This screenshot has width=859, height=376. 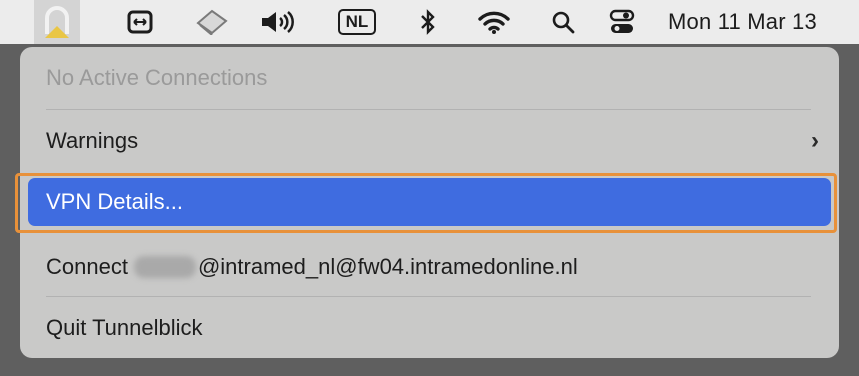 What do you see at coordinates (622, 22) in the screenshot?
I see `control-center-icon` at bounding box center [622, 22].